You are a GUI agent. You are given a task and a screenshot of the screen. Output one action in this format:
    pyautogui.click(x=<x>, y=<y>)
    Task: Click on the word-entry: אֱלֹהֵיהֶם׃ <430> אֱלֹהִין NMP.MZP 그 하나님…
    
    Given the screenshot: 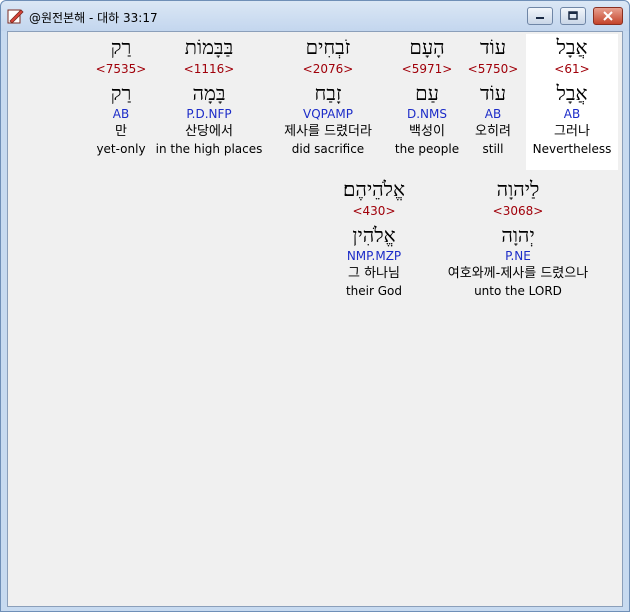 What is the action you would take?
    pyautogui.click(x=374, y=238)
    